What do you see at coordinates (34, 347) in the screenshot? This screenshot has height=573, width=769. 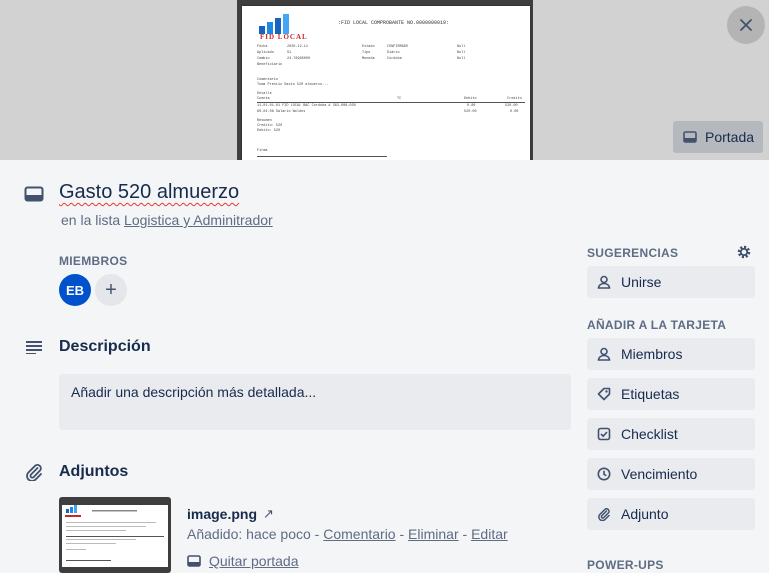 I see `description-icon` at bounding box center [34, 347].